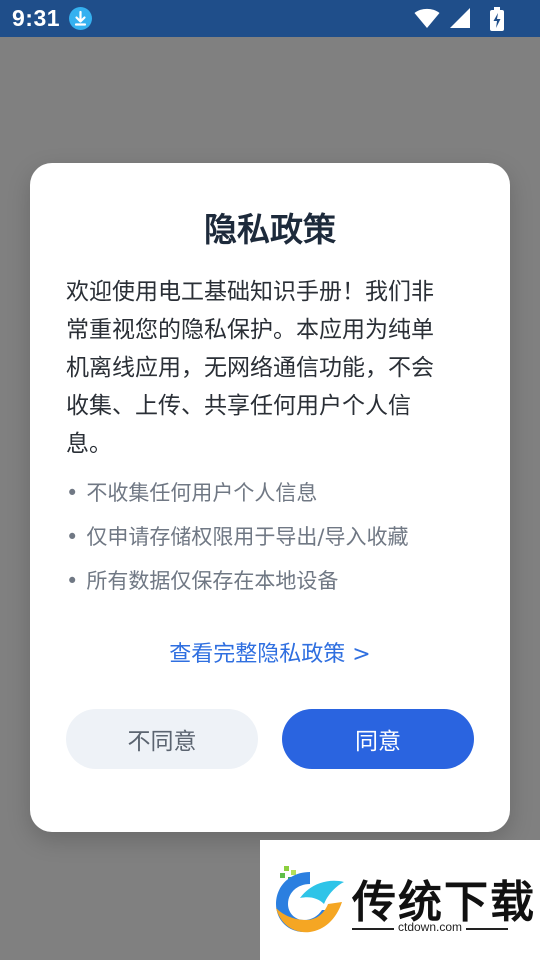 This screenshot has width=540, height=960. I want to click on bullet-item: • 不收集任何用户个人信息, so click(276, 493).